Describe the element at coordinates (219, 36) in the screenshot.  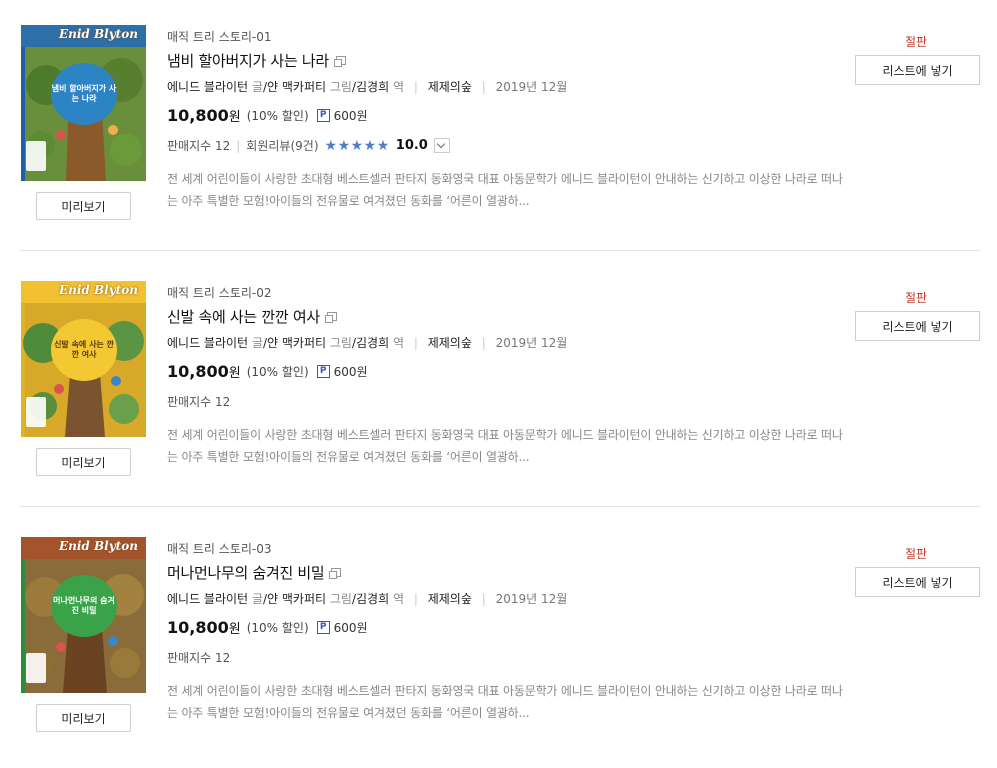
I see `series-label: 매직 트리 스토리-01` at that location.